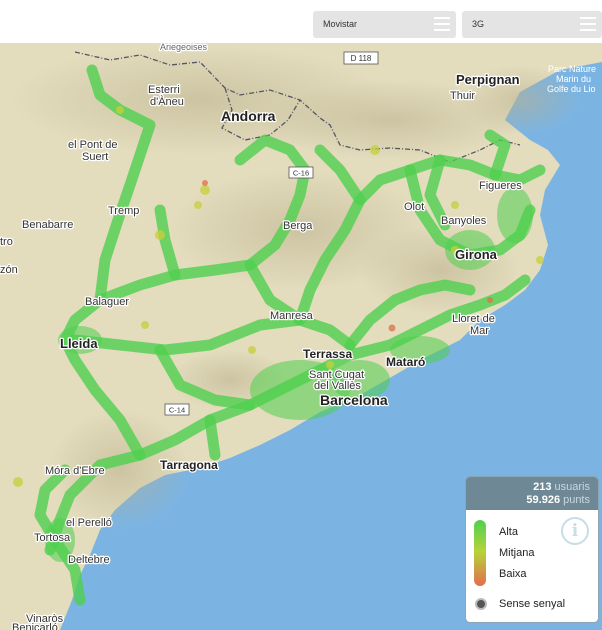  I want to click on svg-text: C-16, so click(301, 173).